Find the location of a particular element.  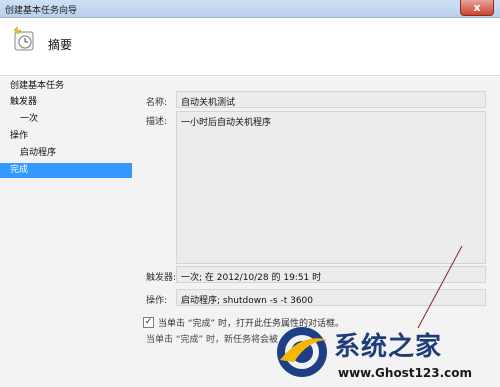

watermark-url: www.Ghost123.com is located at coordinates (405, 373).